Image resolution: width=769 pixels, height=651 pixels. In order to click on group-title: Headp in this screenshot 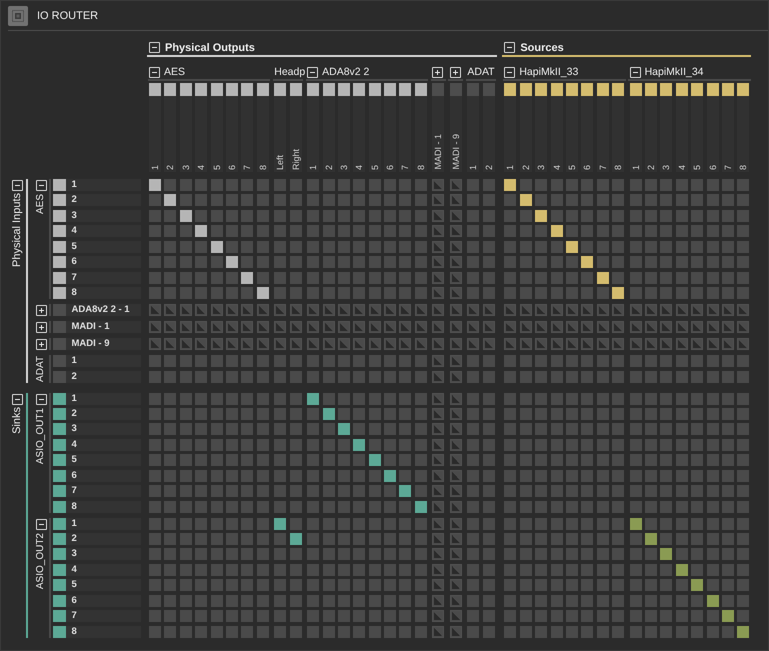, I will do `click(290, 72)`.